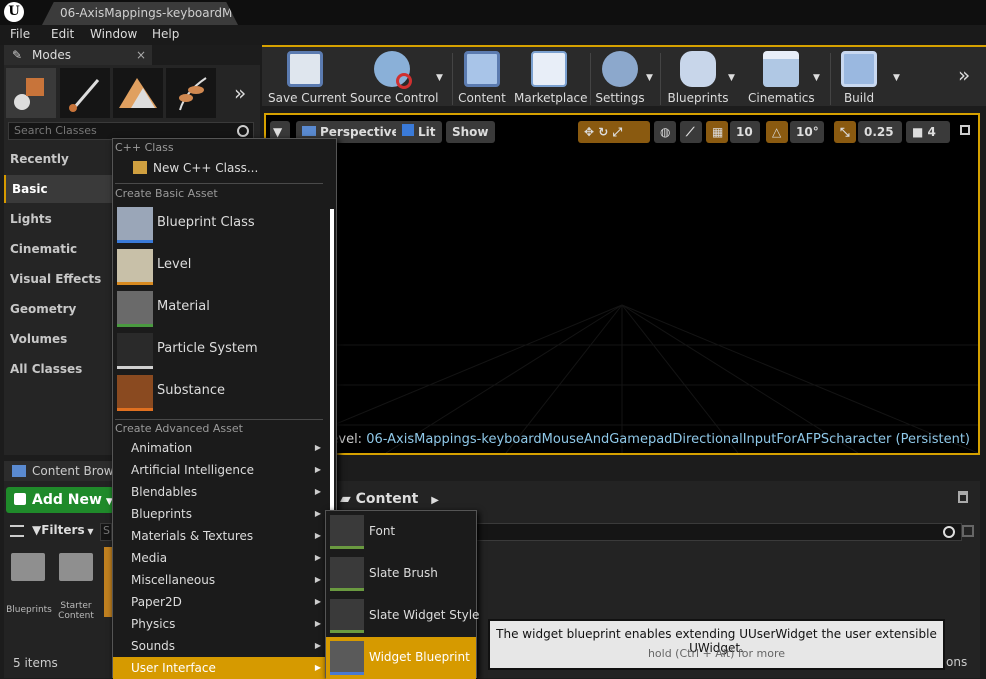 This screenshot has height=679, width=986. What do you see at coordinates (220, 558) in the screenshot?
I see `advanced-media: Media ▶` at bounding box center [220, 558].